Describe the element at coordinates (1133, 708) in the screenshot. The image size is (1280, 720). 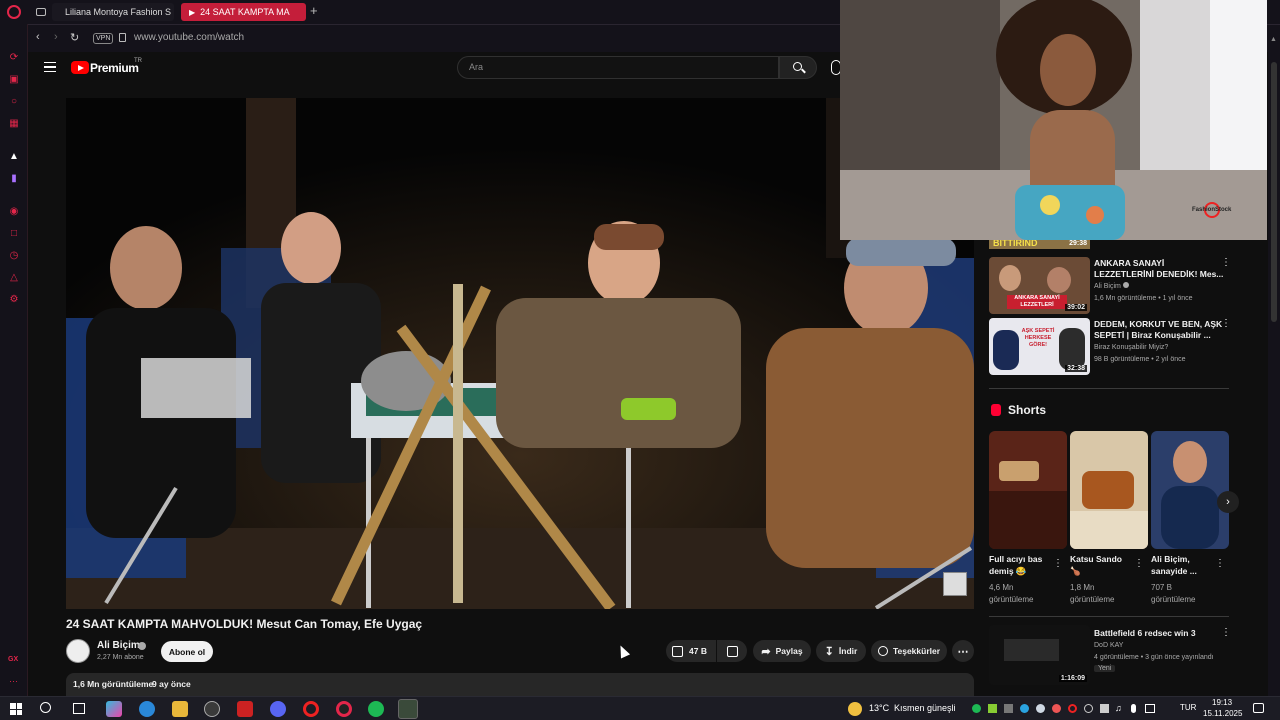
I see `mic-icon` at that location.